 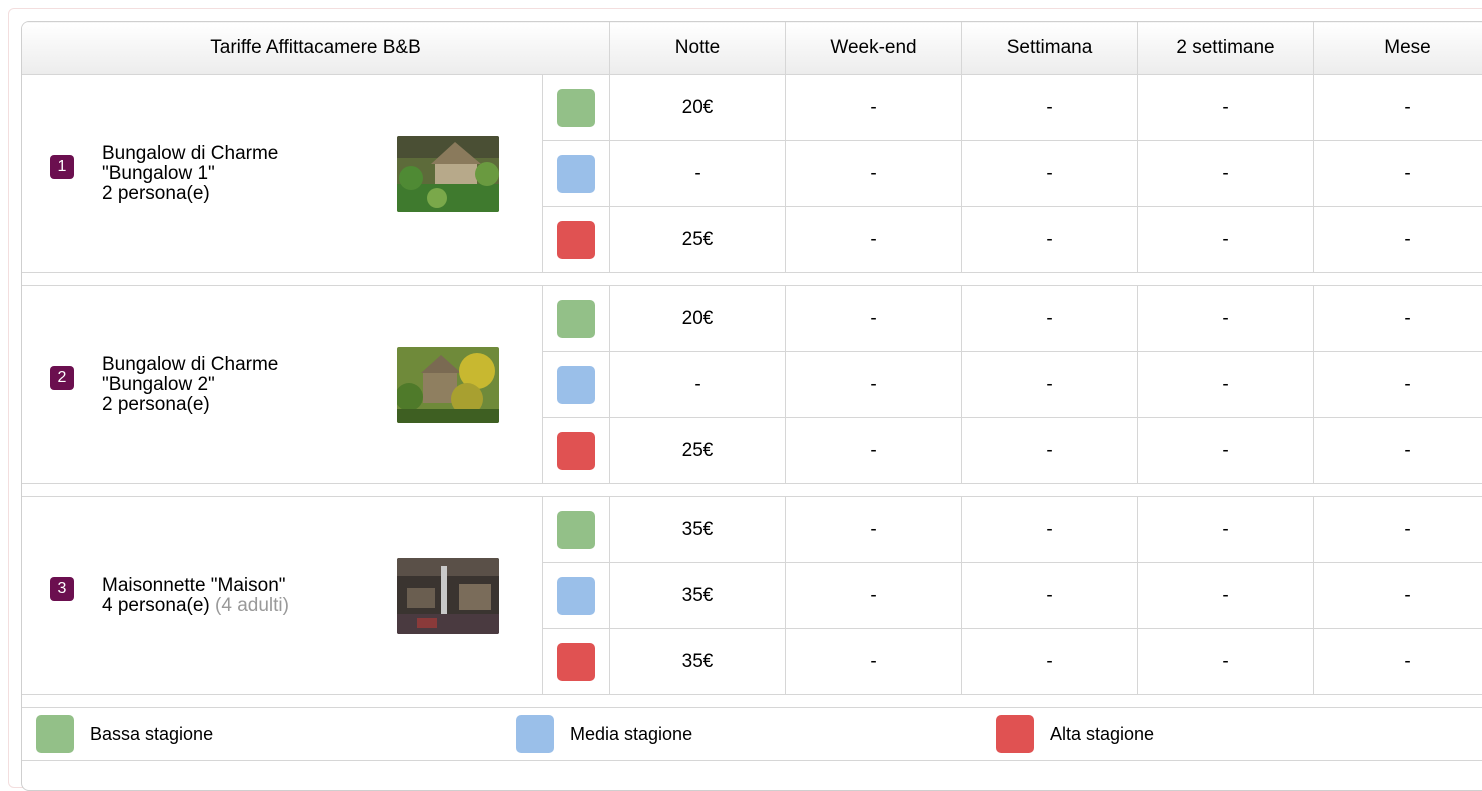 I want to click on legend-label-mid: Media stagione, so click(x=631, y=734).